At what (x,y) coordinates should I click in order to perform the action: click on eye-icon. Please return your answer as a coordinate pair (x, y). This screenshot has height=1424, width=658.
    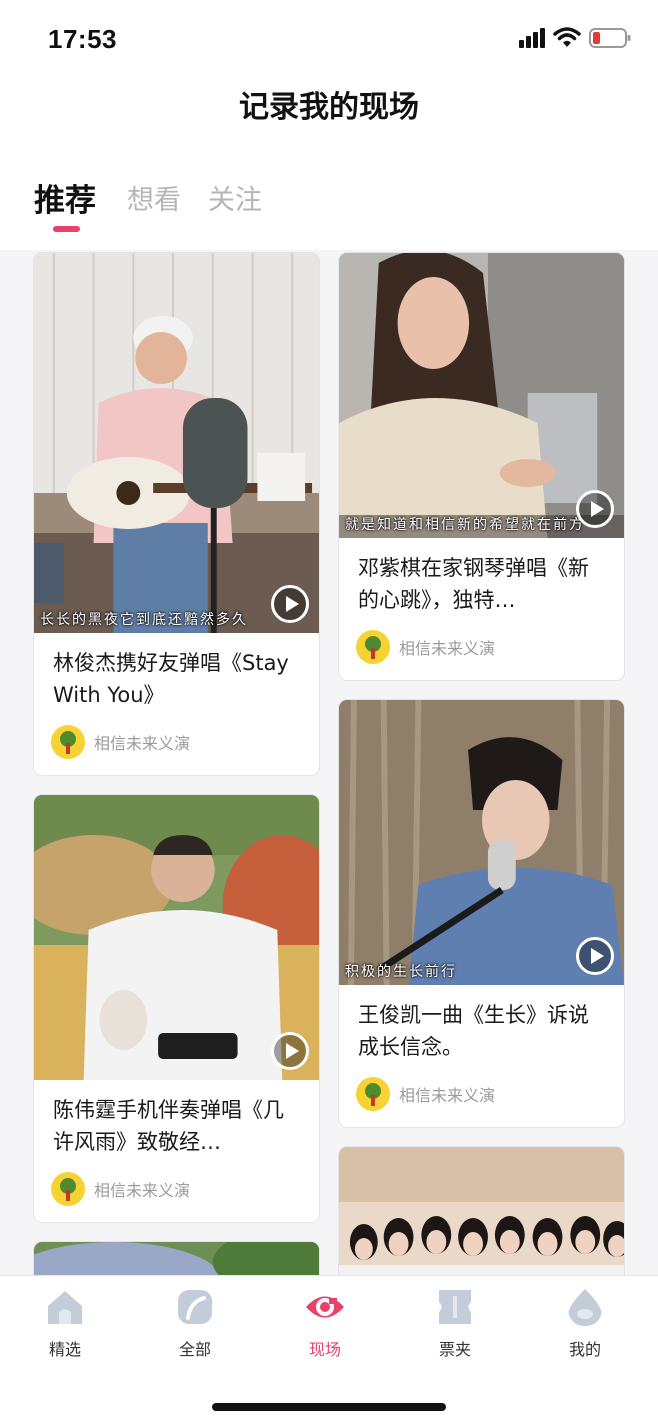
    Looking at the image, I should click on (325, 1307).